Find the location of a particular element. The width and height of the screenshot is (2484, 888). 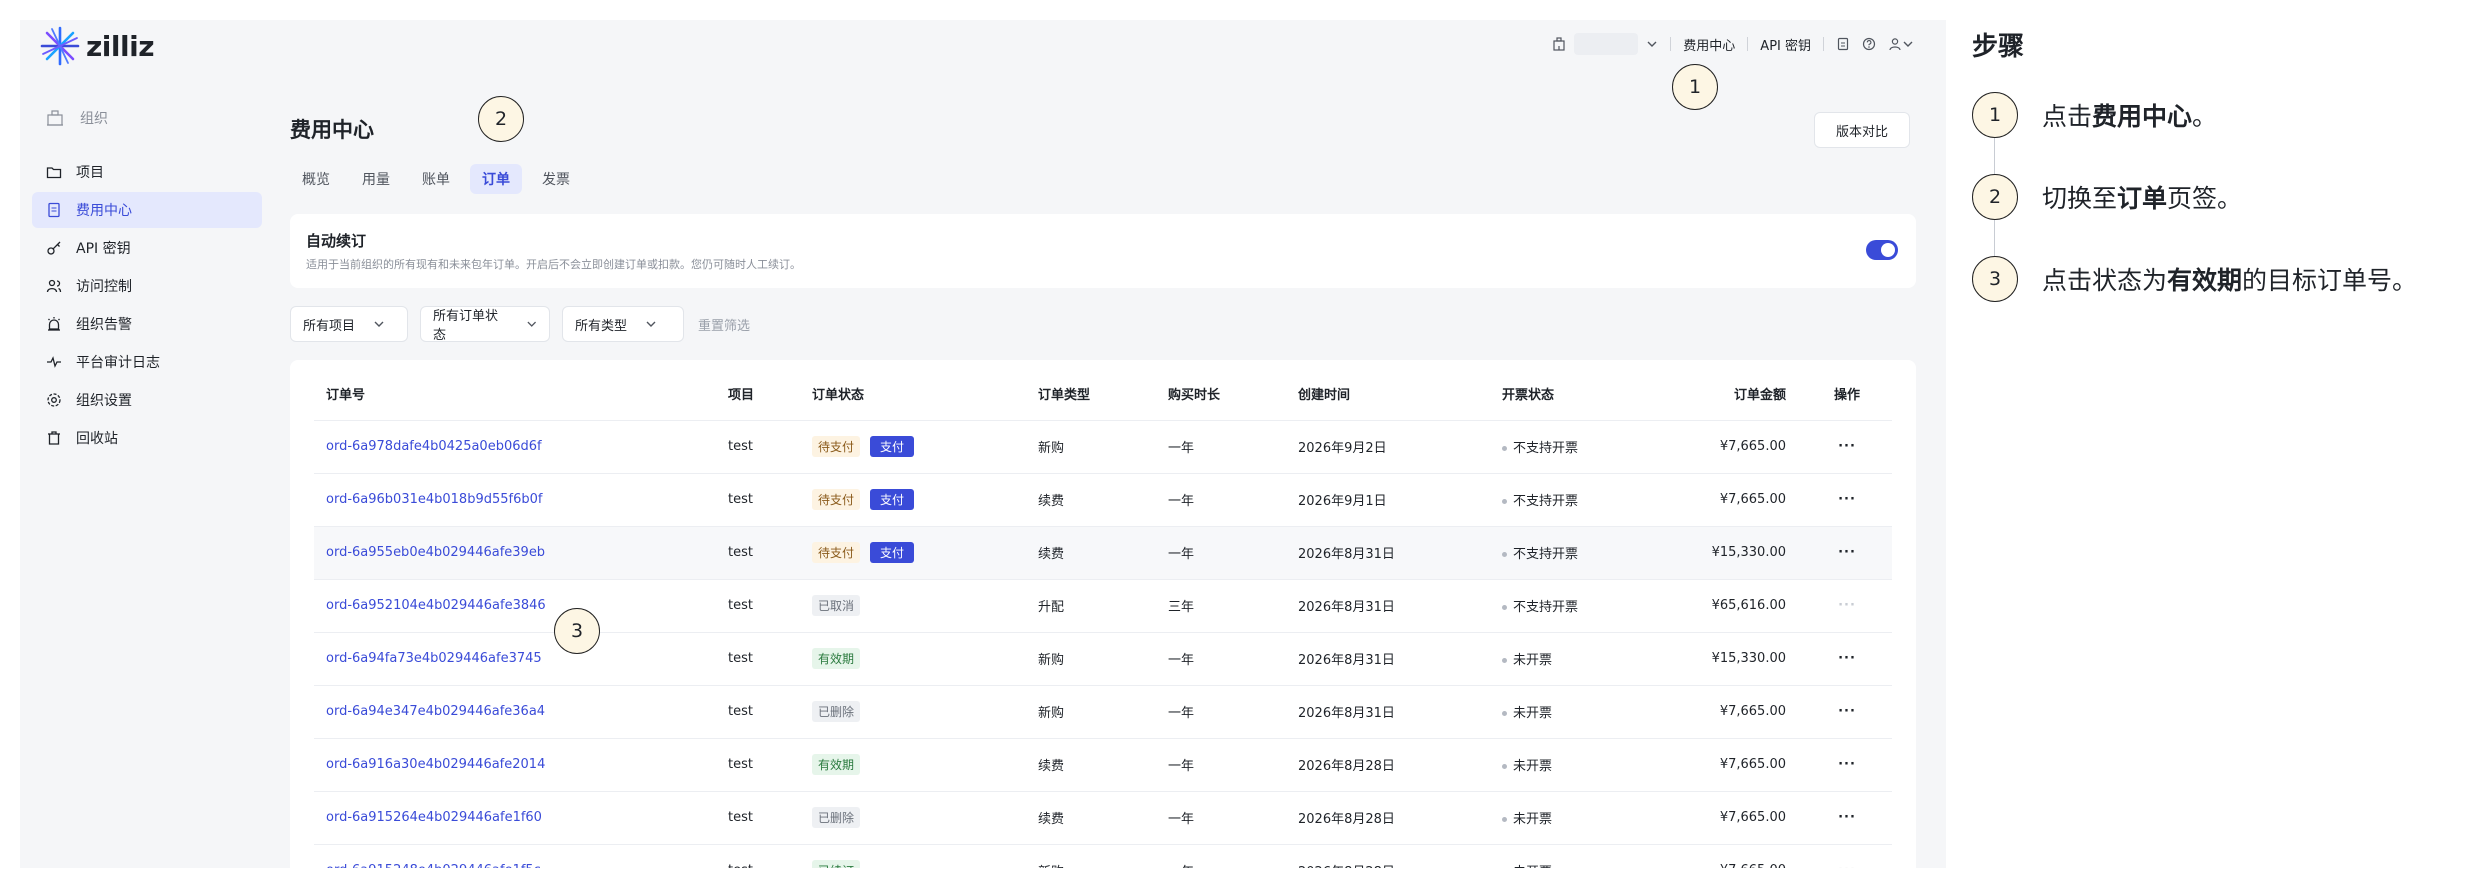

sidebar-item-1: 费用中心 is located at coordinates (147, 210).